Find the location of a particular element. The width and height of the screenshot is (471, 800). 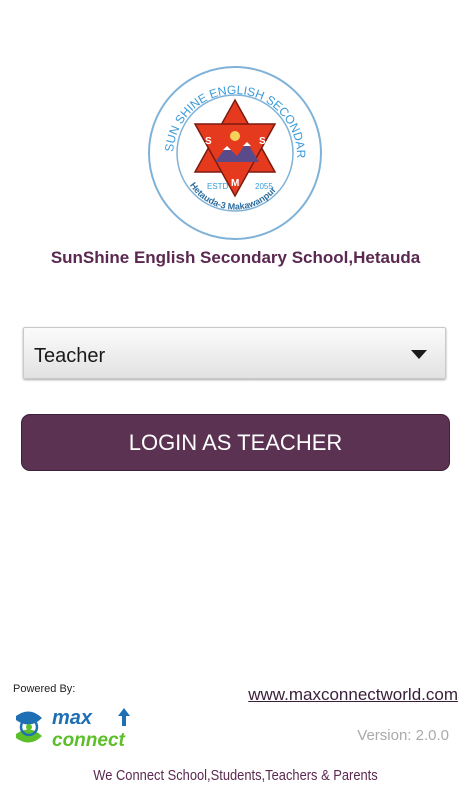

website-link: www.maxconnectworld.com is located at coordinates (353, 695).